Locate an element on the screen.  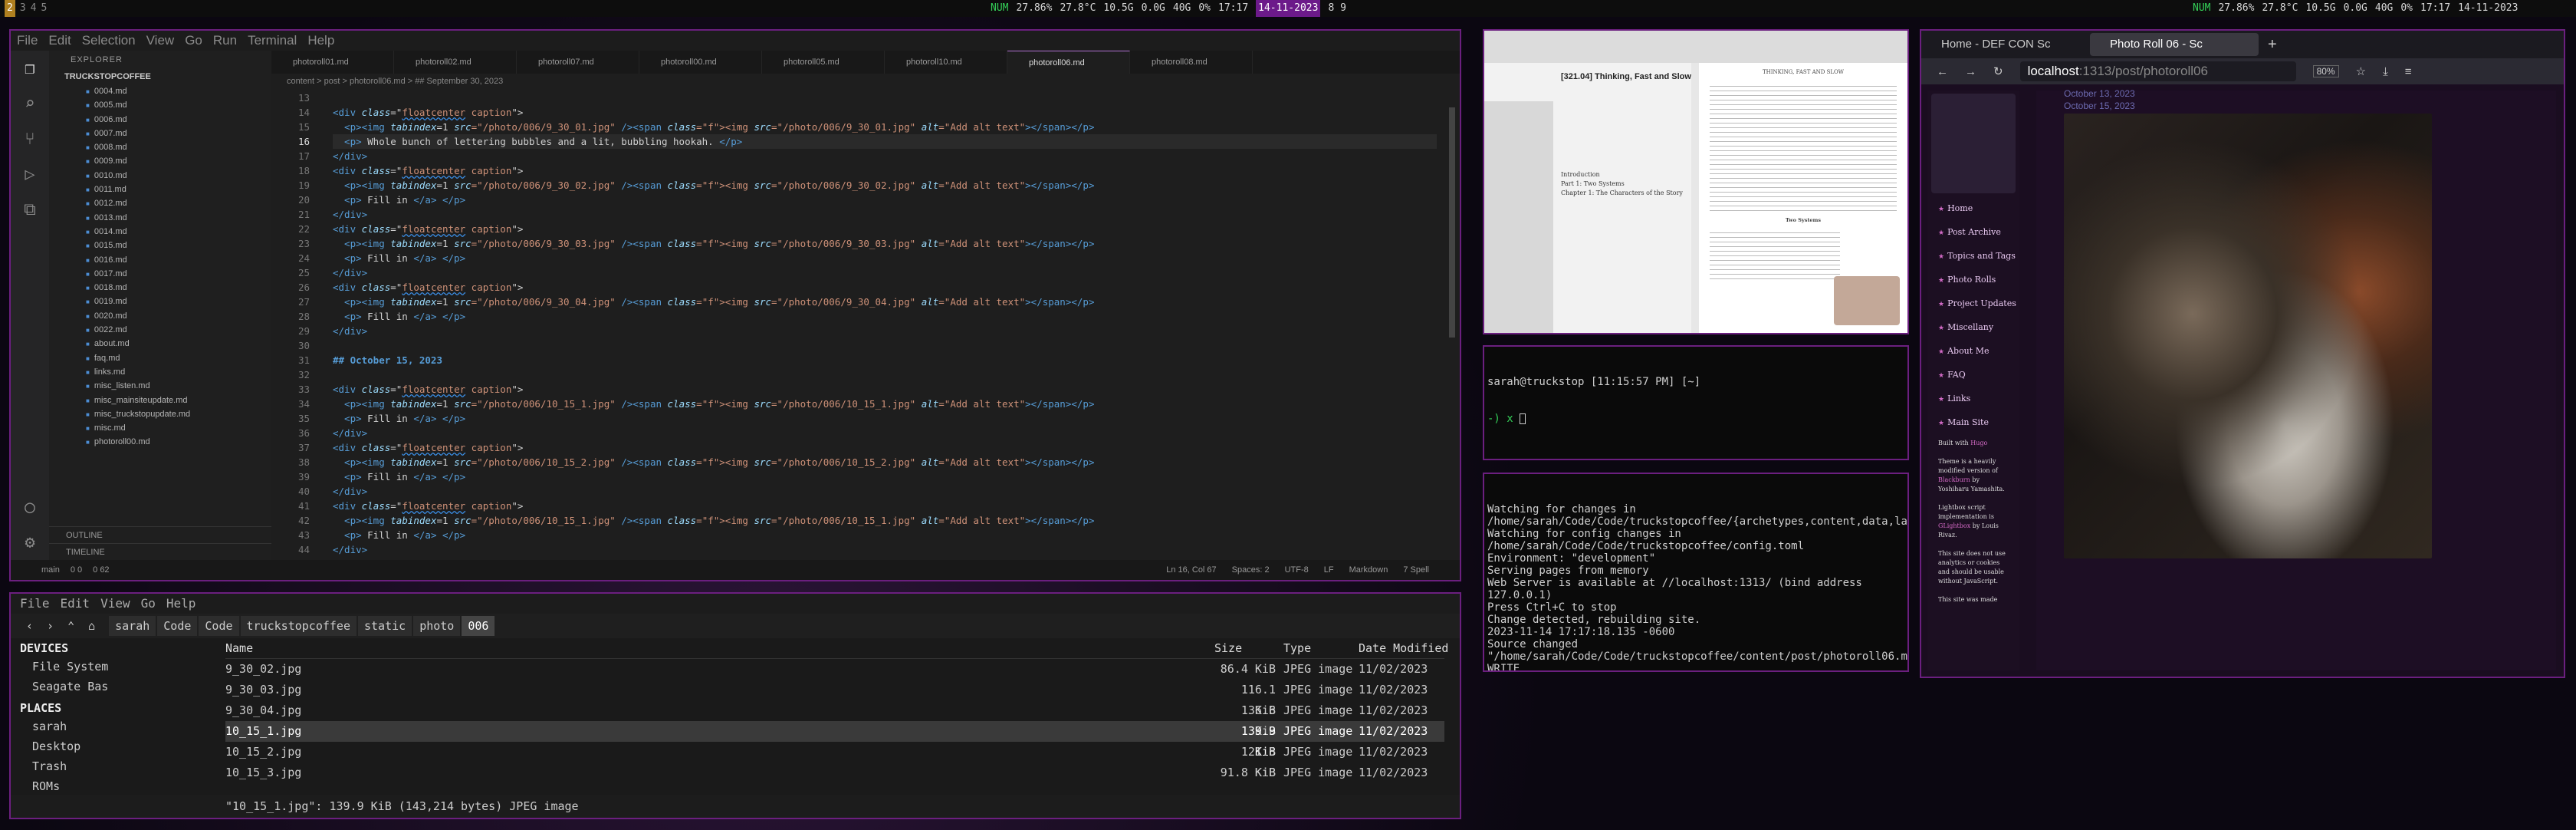
explorer-file-item: 0006.md is located at coordinates (160, 120).